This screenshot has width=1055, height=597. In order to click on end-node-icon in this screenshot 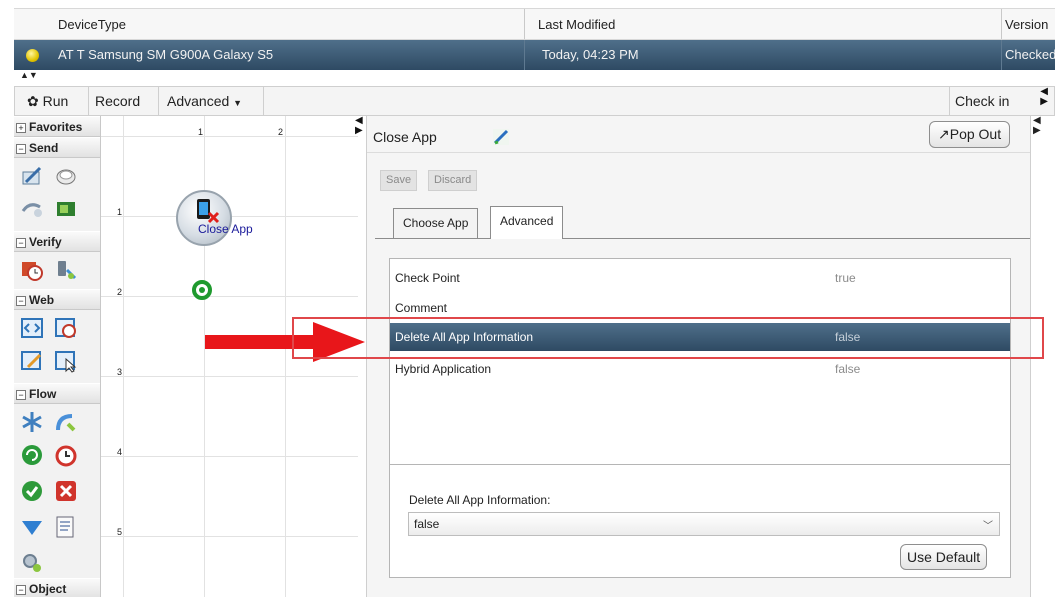, I will do `click(202, 290)`.